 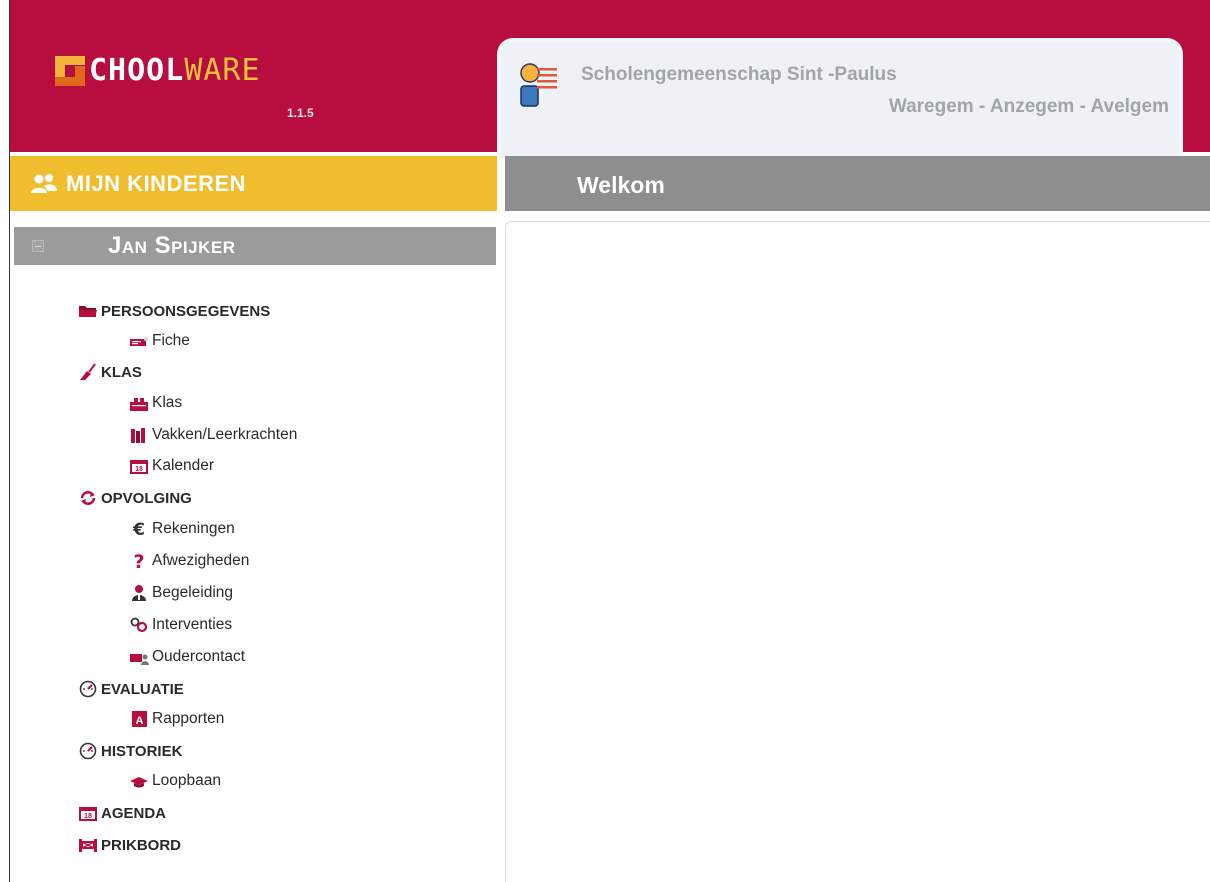 I want to click on schoolware-logo: CHOOLWARE, so click(x=158, y=71).